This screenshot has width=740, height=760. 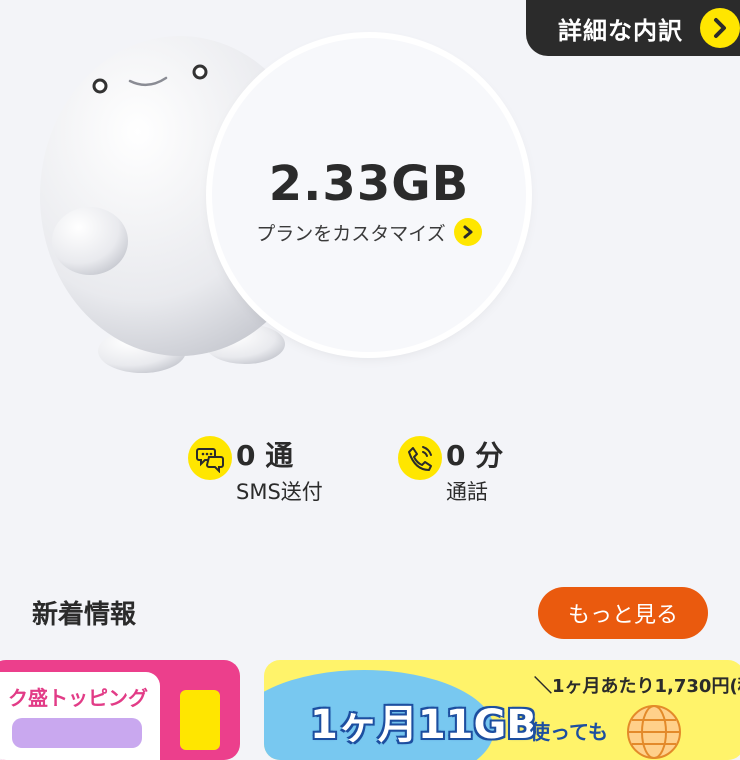 What do you see at coordinates (467, 492) in the screenshot?
I see `call-label: 通話` at bounding box center [467, 492].